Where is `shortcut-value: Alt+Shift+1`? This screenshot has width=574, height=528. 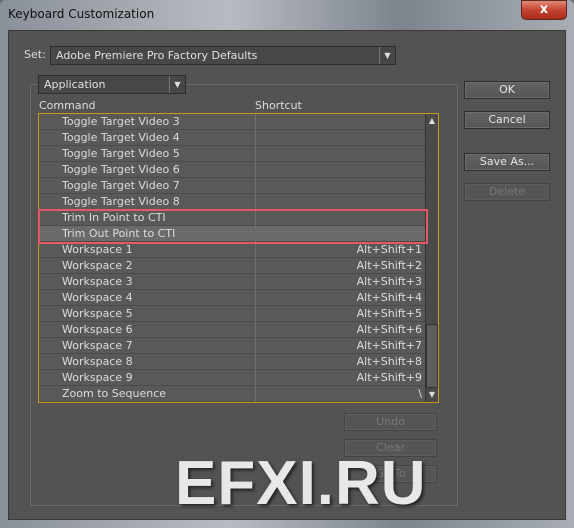 shortcut-value: Alt+Shift+1 is located at coordinates (389, 249).